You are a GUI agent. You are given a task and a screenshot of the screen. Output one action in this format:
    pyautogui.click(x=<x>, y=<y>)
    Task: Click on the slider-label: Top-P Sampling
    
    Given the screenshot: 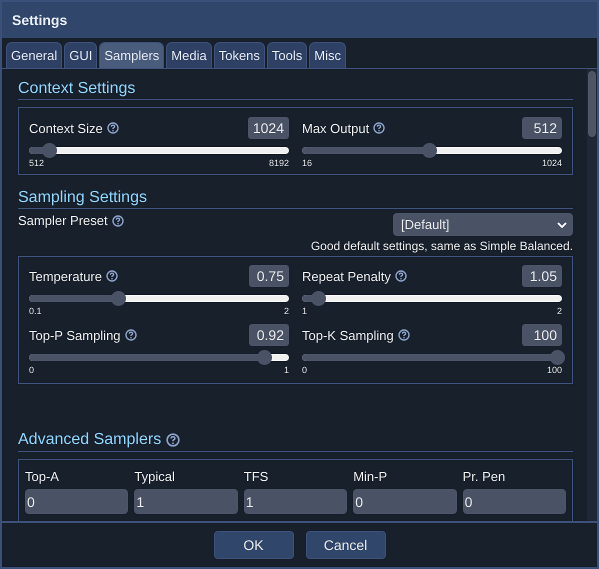 What is the action you would take?
    pyautogui.click(x=75, y=335)
    